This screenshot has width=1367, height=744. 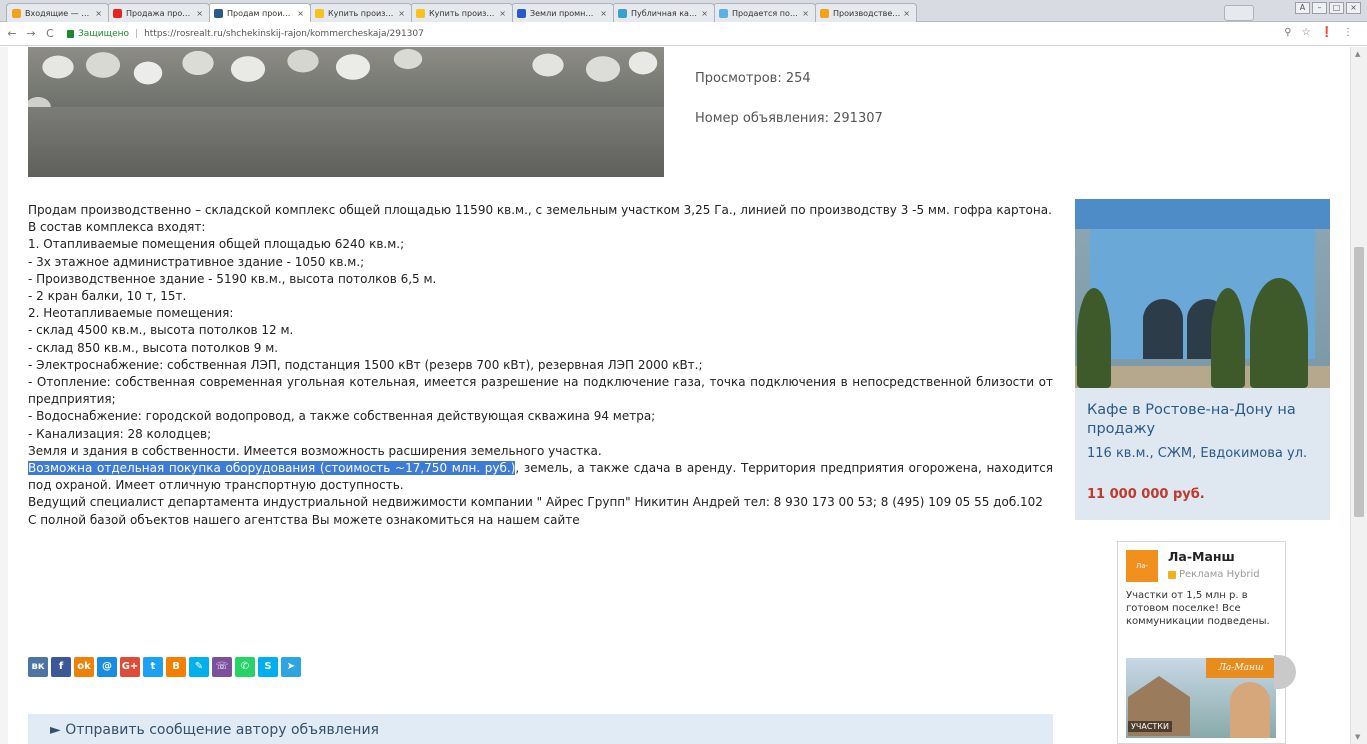 I want to click on hybrid-ad-caption: УЧАСТКИ, so click(x=1150, y=726).